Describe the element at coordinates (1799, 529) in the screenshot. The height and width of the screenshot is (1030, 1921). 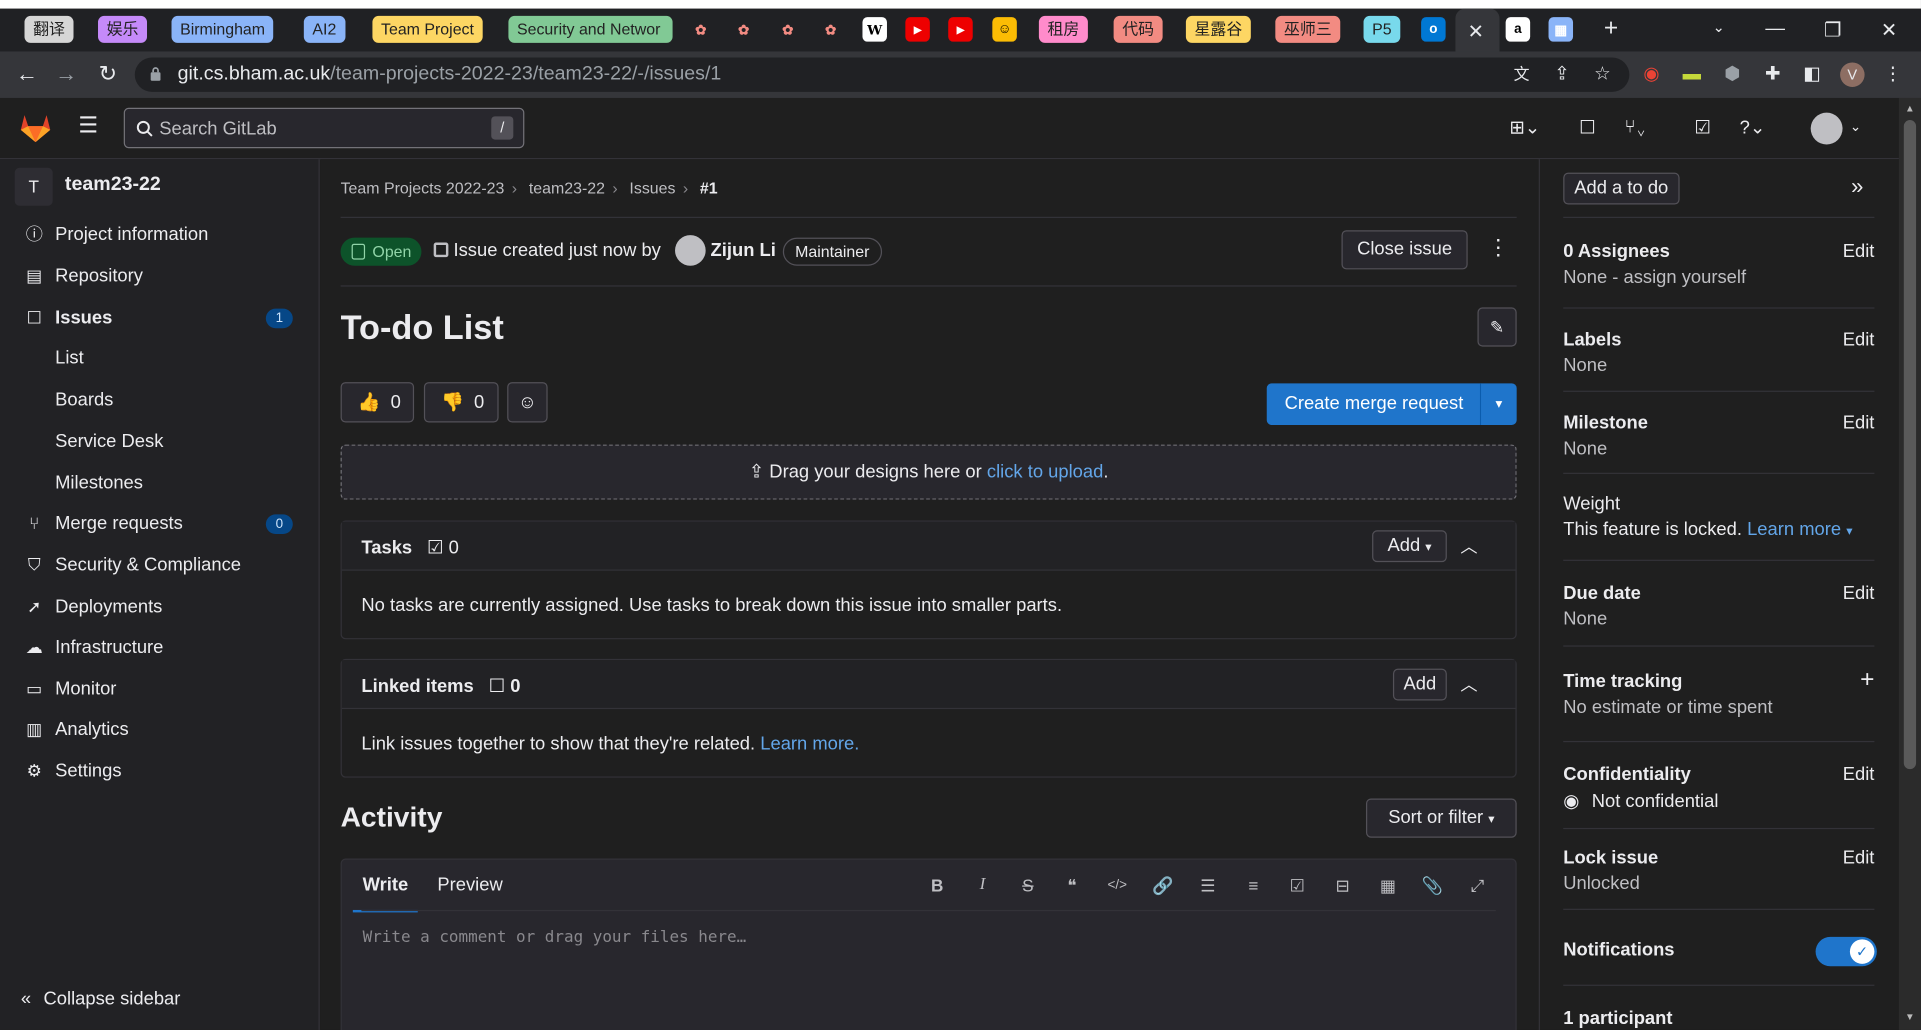
I see `weight-learn-more-link: Learn more ▾` at that location.